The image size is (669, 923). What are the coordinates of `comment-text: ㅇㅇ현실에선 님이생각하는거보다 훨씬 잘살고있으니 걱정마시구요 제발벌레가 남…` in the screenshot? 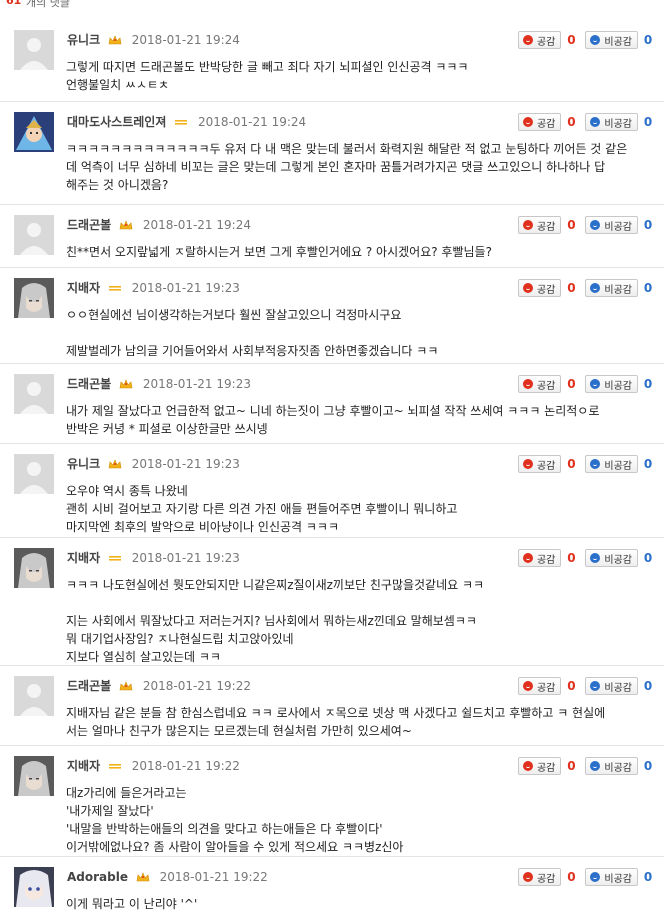 It's located at (361, 333).